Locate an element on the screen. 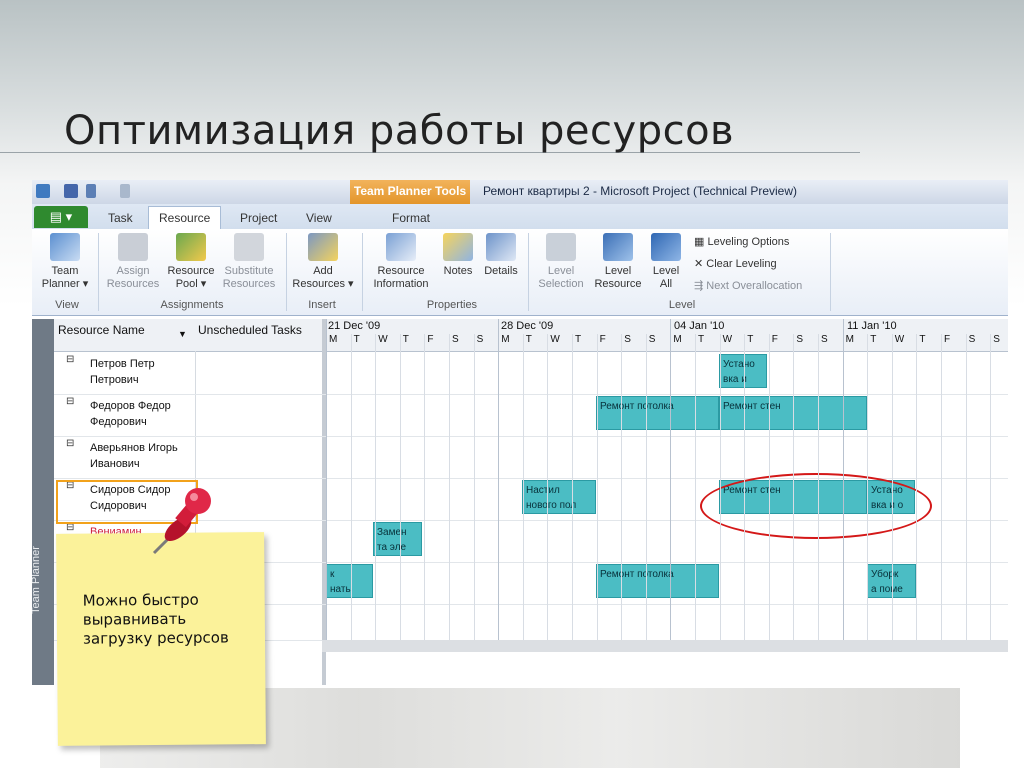 Image resolution: width=1024 pixels, height=768 pixels. column-header-resource-name: Resource Name is located at coordinates (101, 330).